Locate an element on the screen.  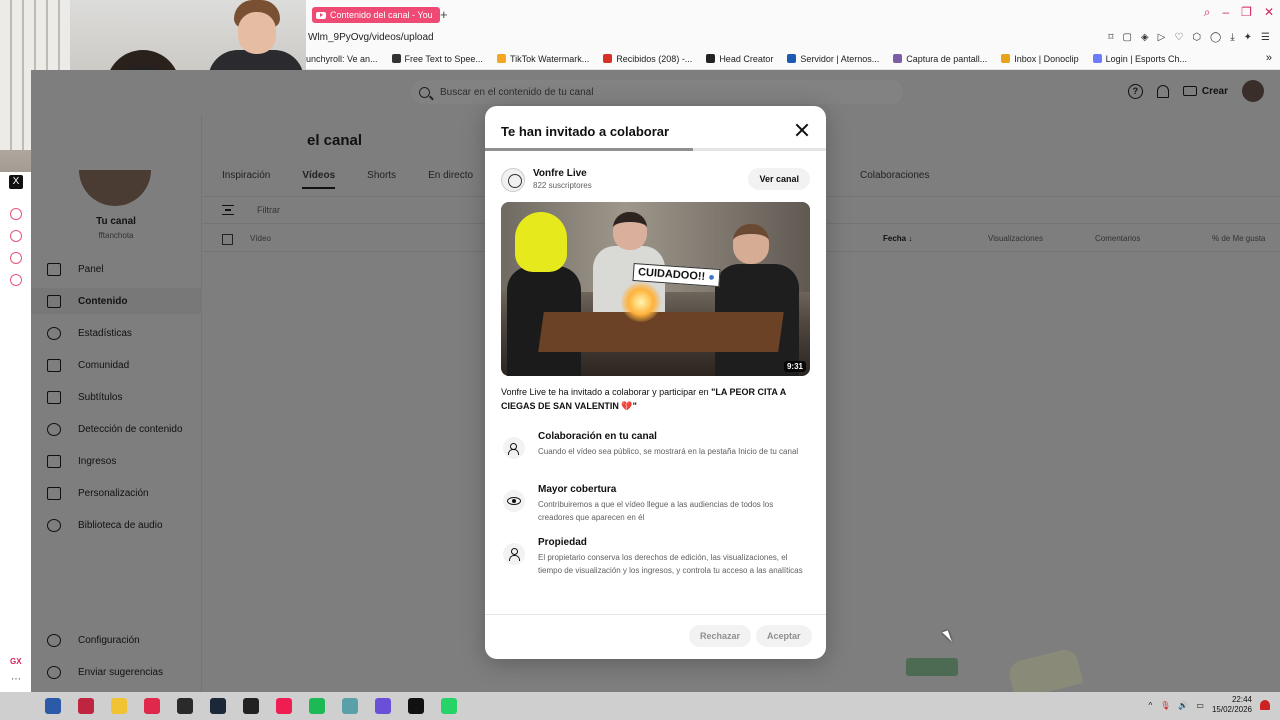
download-icon: ⤓ is located at coordinates (1232, 37).